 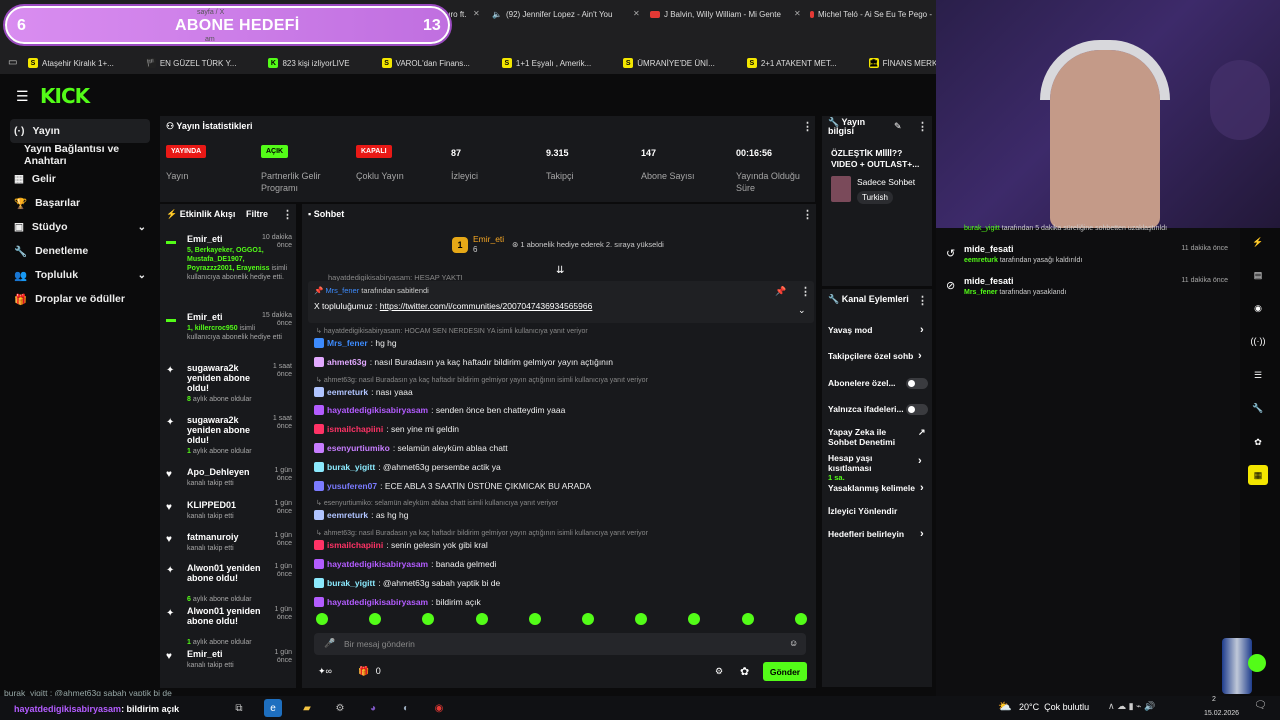 What do you see at coordinates (12, 62) in the screenshot?
I see `tablet-icon: ▭` at bounding box center [12, 62].